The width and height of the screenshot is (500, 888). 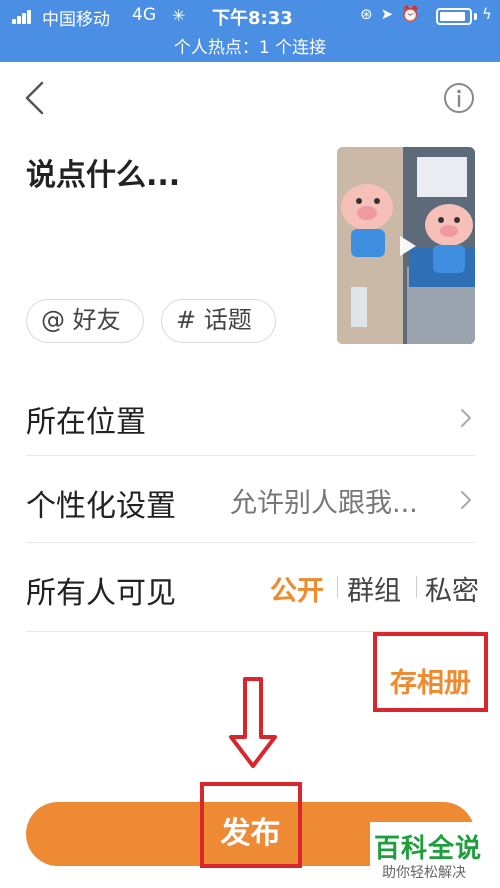 I want to click on back-button, so click(x=35, y=98).